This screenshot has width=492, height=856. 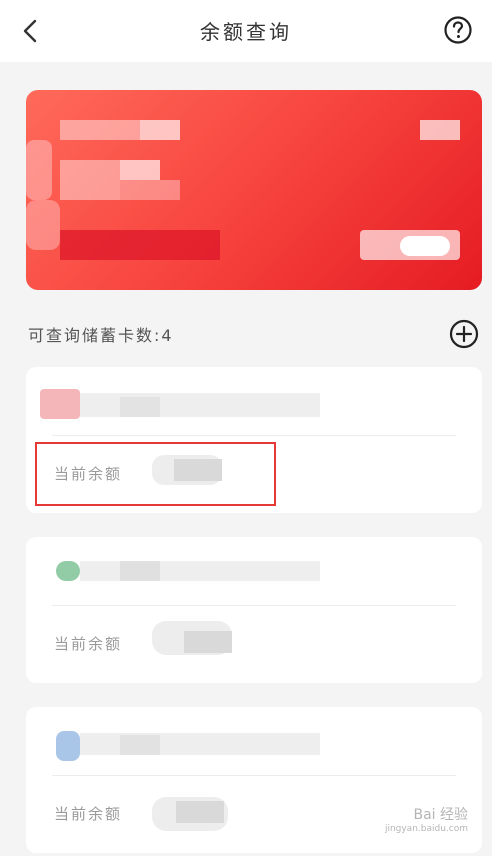 I want to click on add-card-button, so click(x=464, y=334).